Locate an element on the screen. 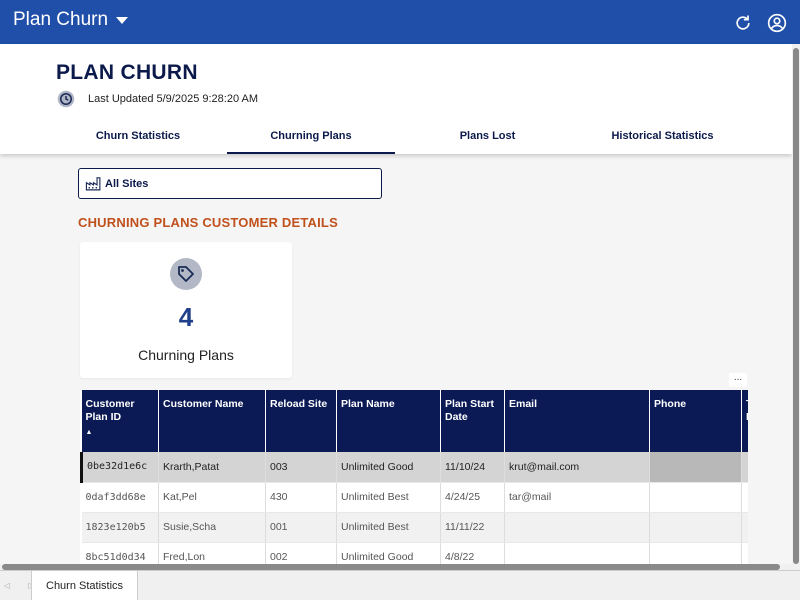  cell-plan-id: 0be32d1e6c is located at coordinates (119, 467).